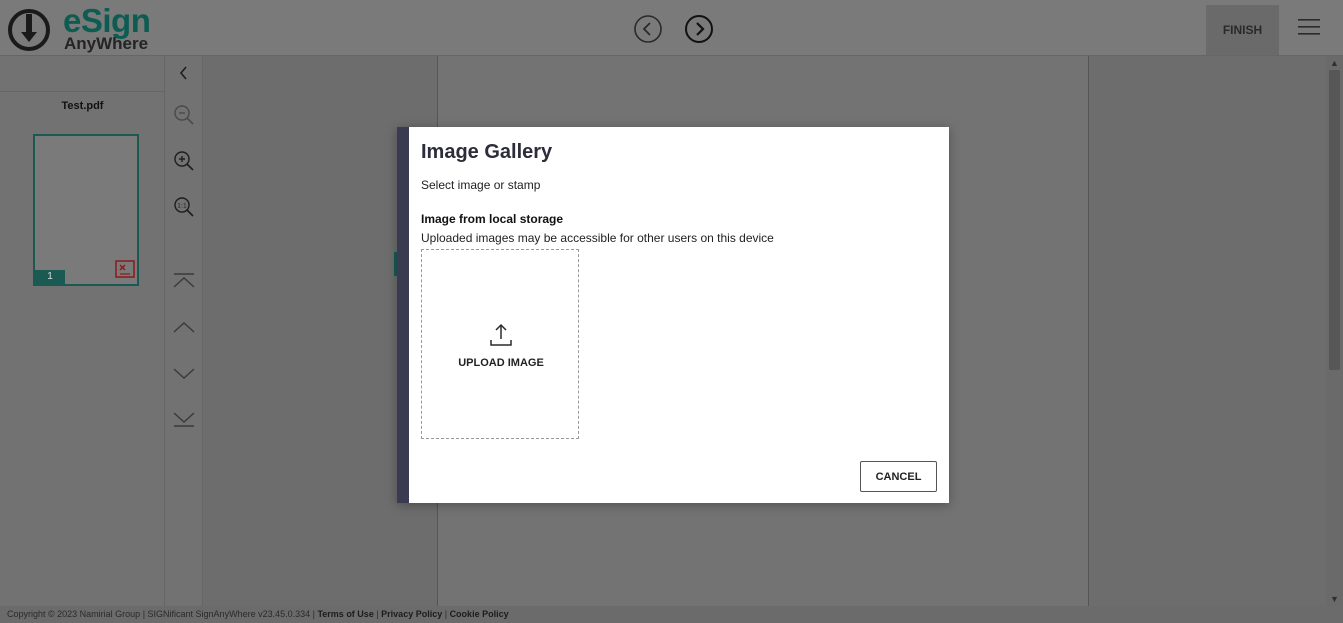  What do you see at coordinates (345, 614) in the screenshot?
I see `terms-of-use-link: Terms of Use` at bounding box center [345, 614].